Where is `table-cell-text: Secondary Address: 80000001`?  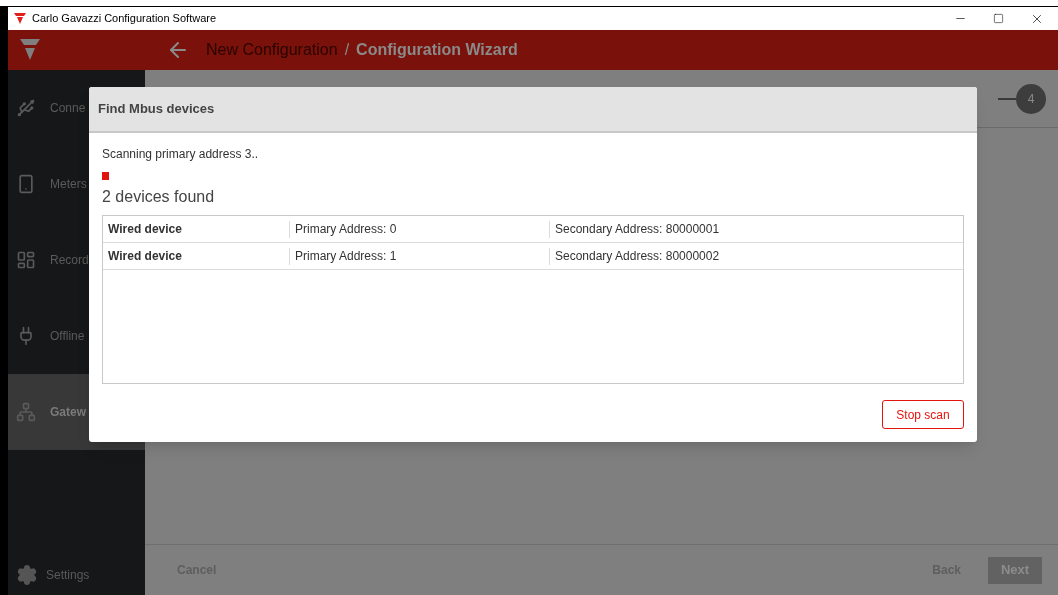 table-cell-text: Secondary Address: 80000001 is located at coordinates (637, 229).